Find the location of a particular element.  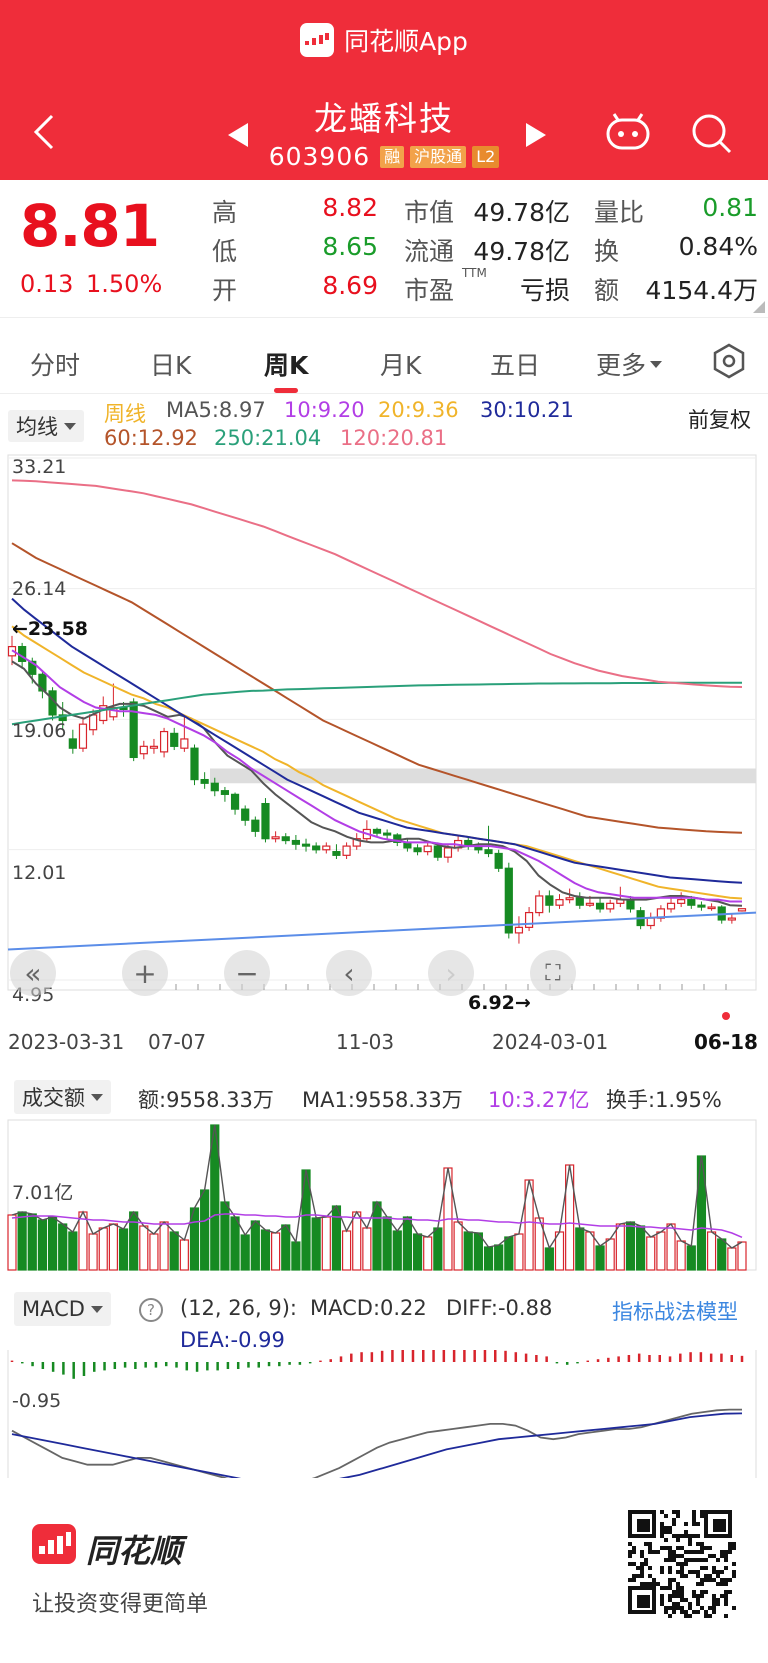

zoom-out-button: − is located at coordinates (247, 973).